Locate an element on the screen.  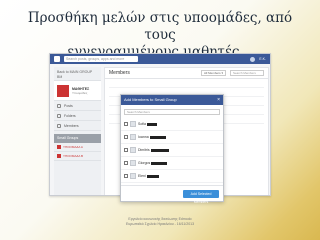
member-row is located at coordinates (186, 83).